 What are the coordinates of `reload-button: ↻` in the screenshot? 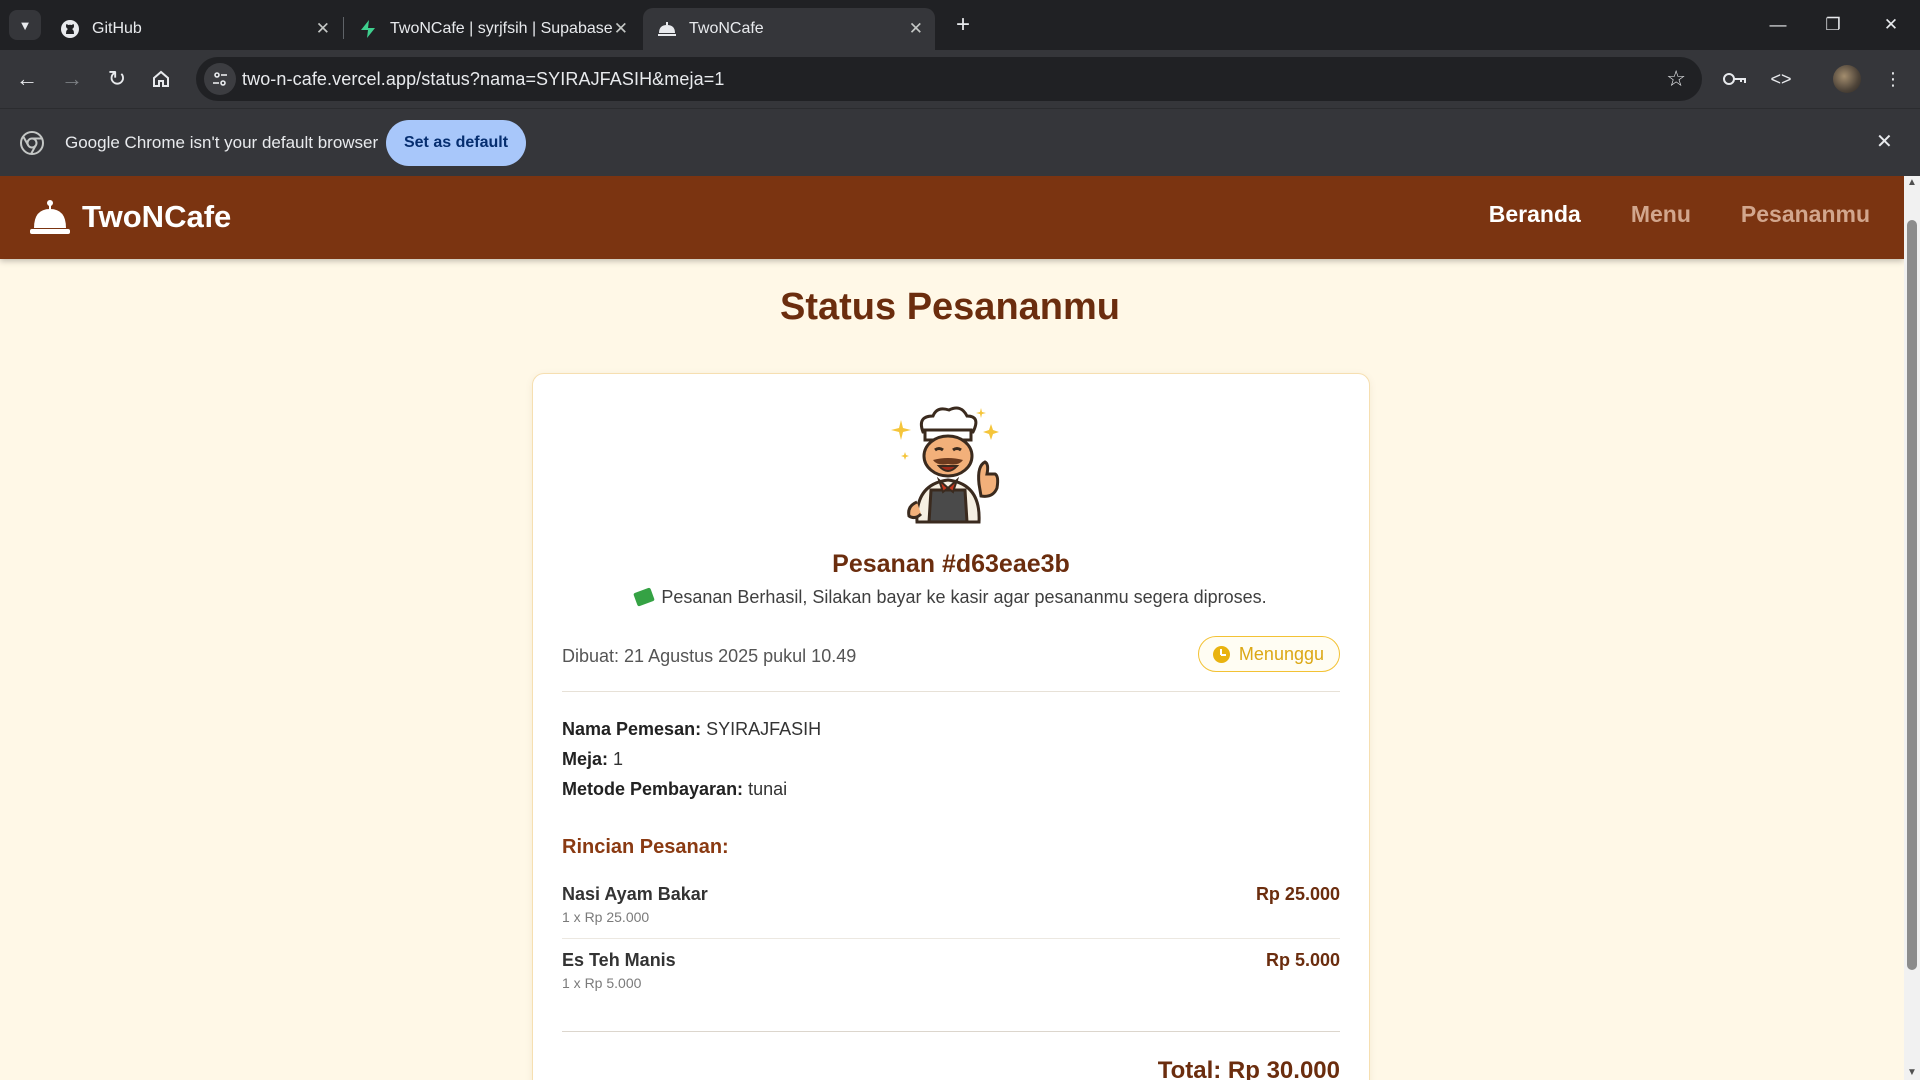 It's located at (117, 79).